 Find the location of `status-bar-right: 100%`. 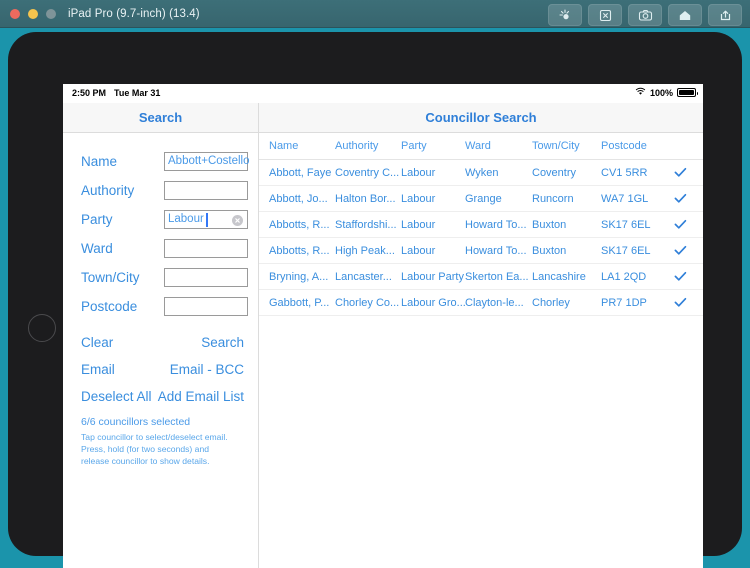

status-bar-right: 100% is located at coordinates (666, 92).